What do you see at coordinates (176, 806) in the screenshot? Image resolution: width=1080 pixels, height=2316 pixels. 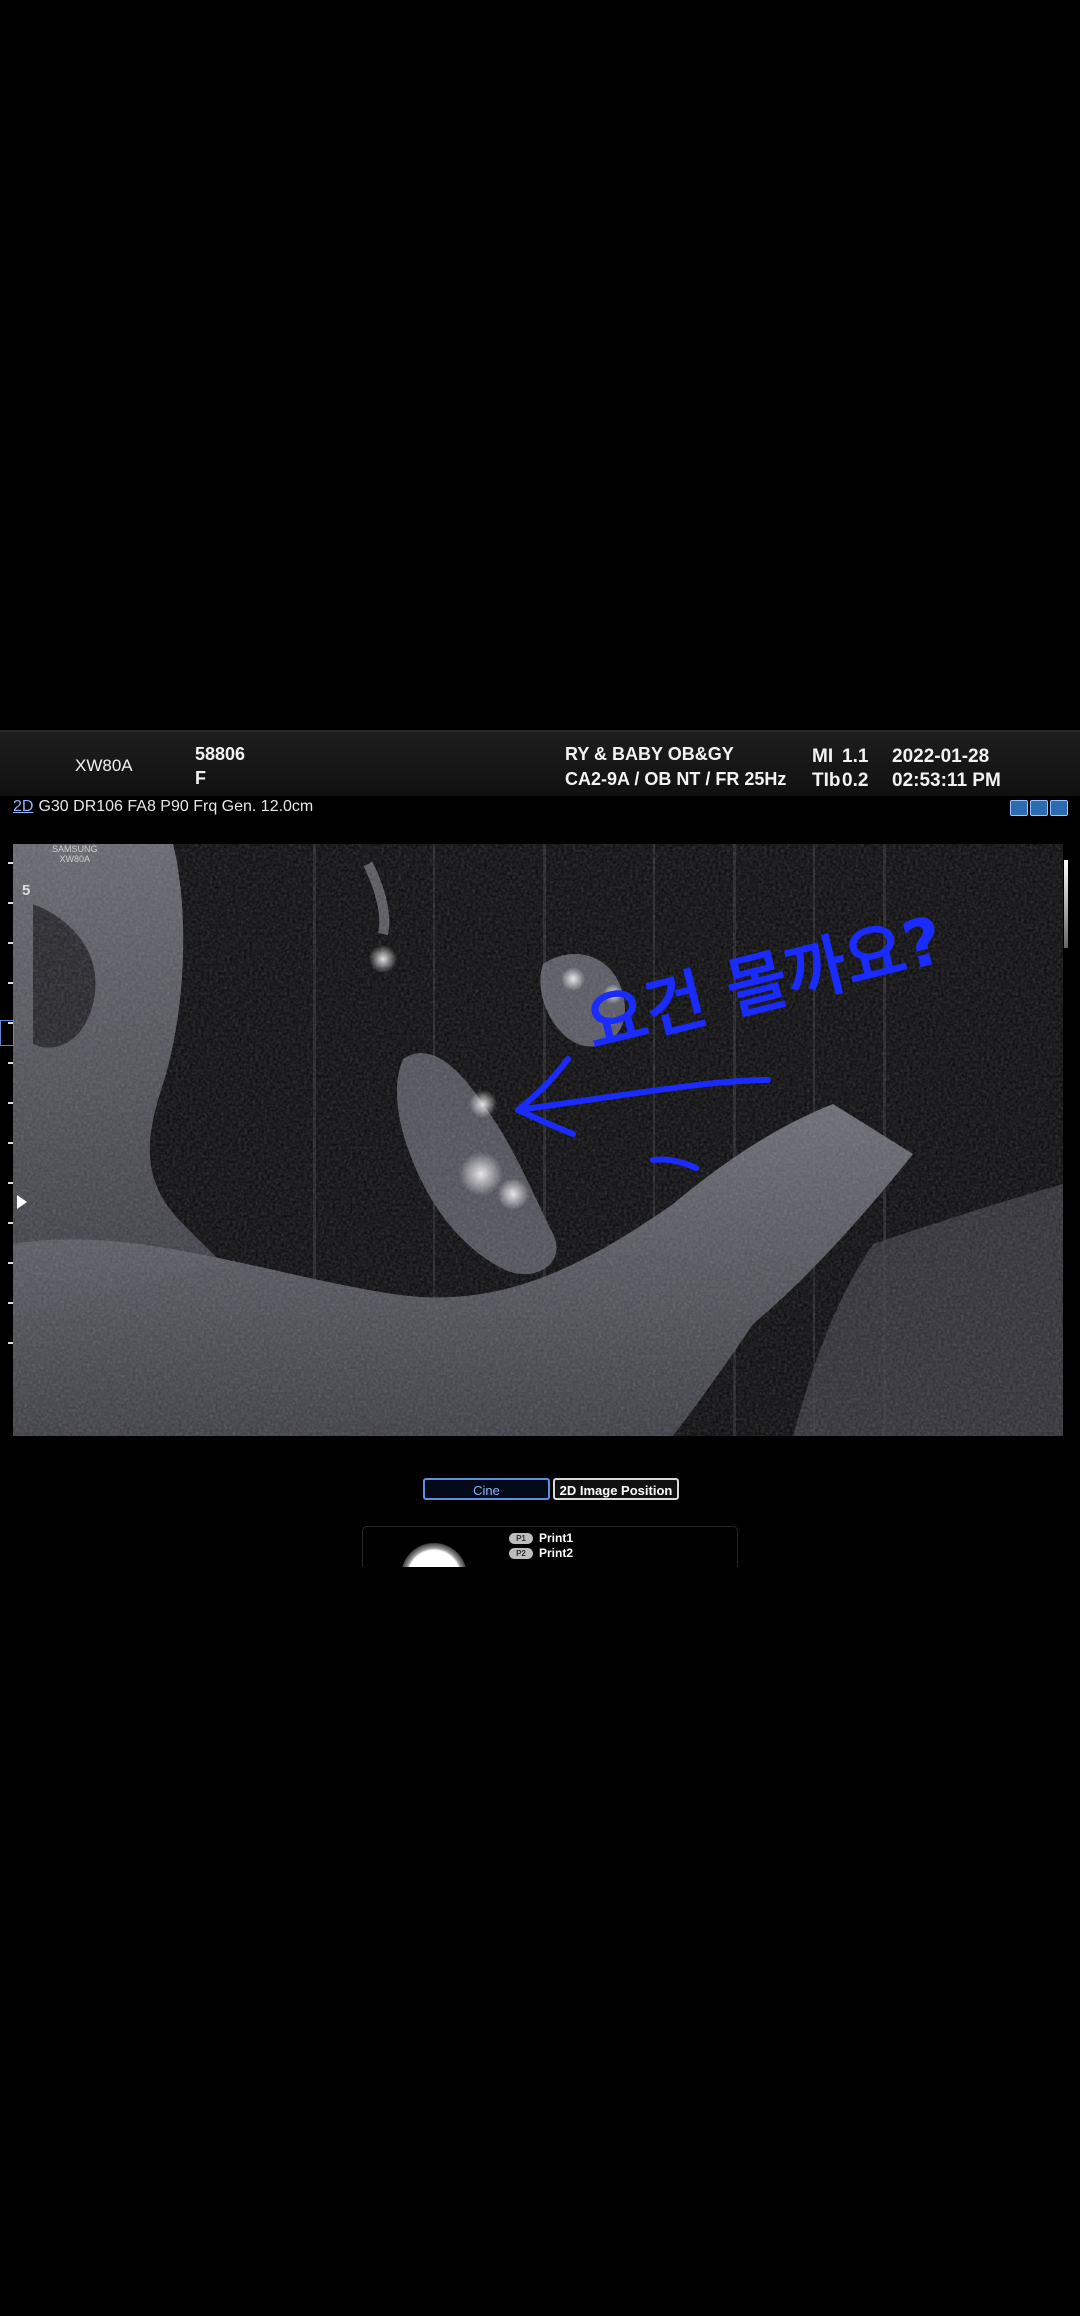 I see `parameter-text: G30 DR106 FA8 P90 Frq Gen. 12.0cm` at bounding box center [176, 806].